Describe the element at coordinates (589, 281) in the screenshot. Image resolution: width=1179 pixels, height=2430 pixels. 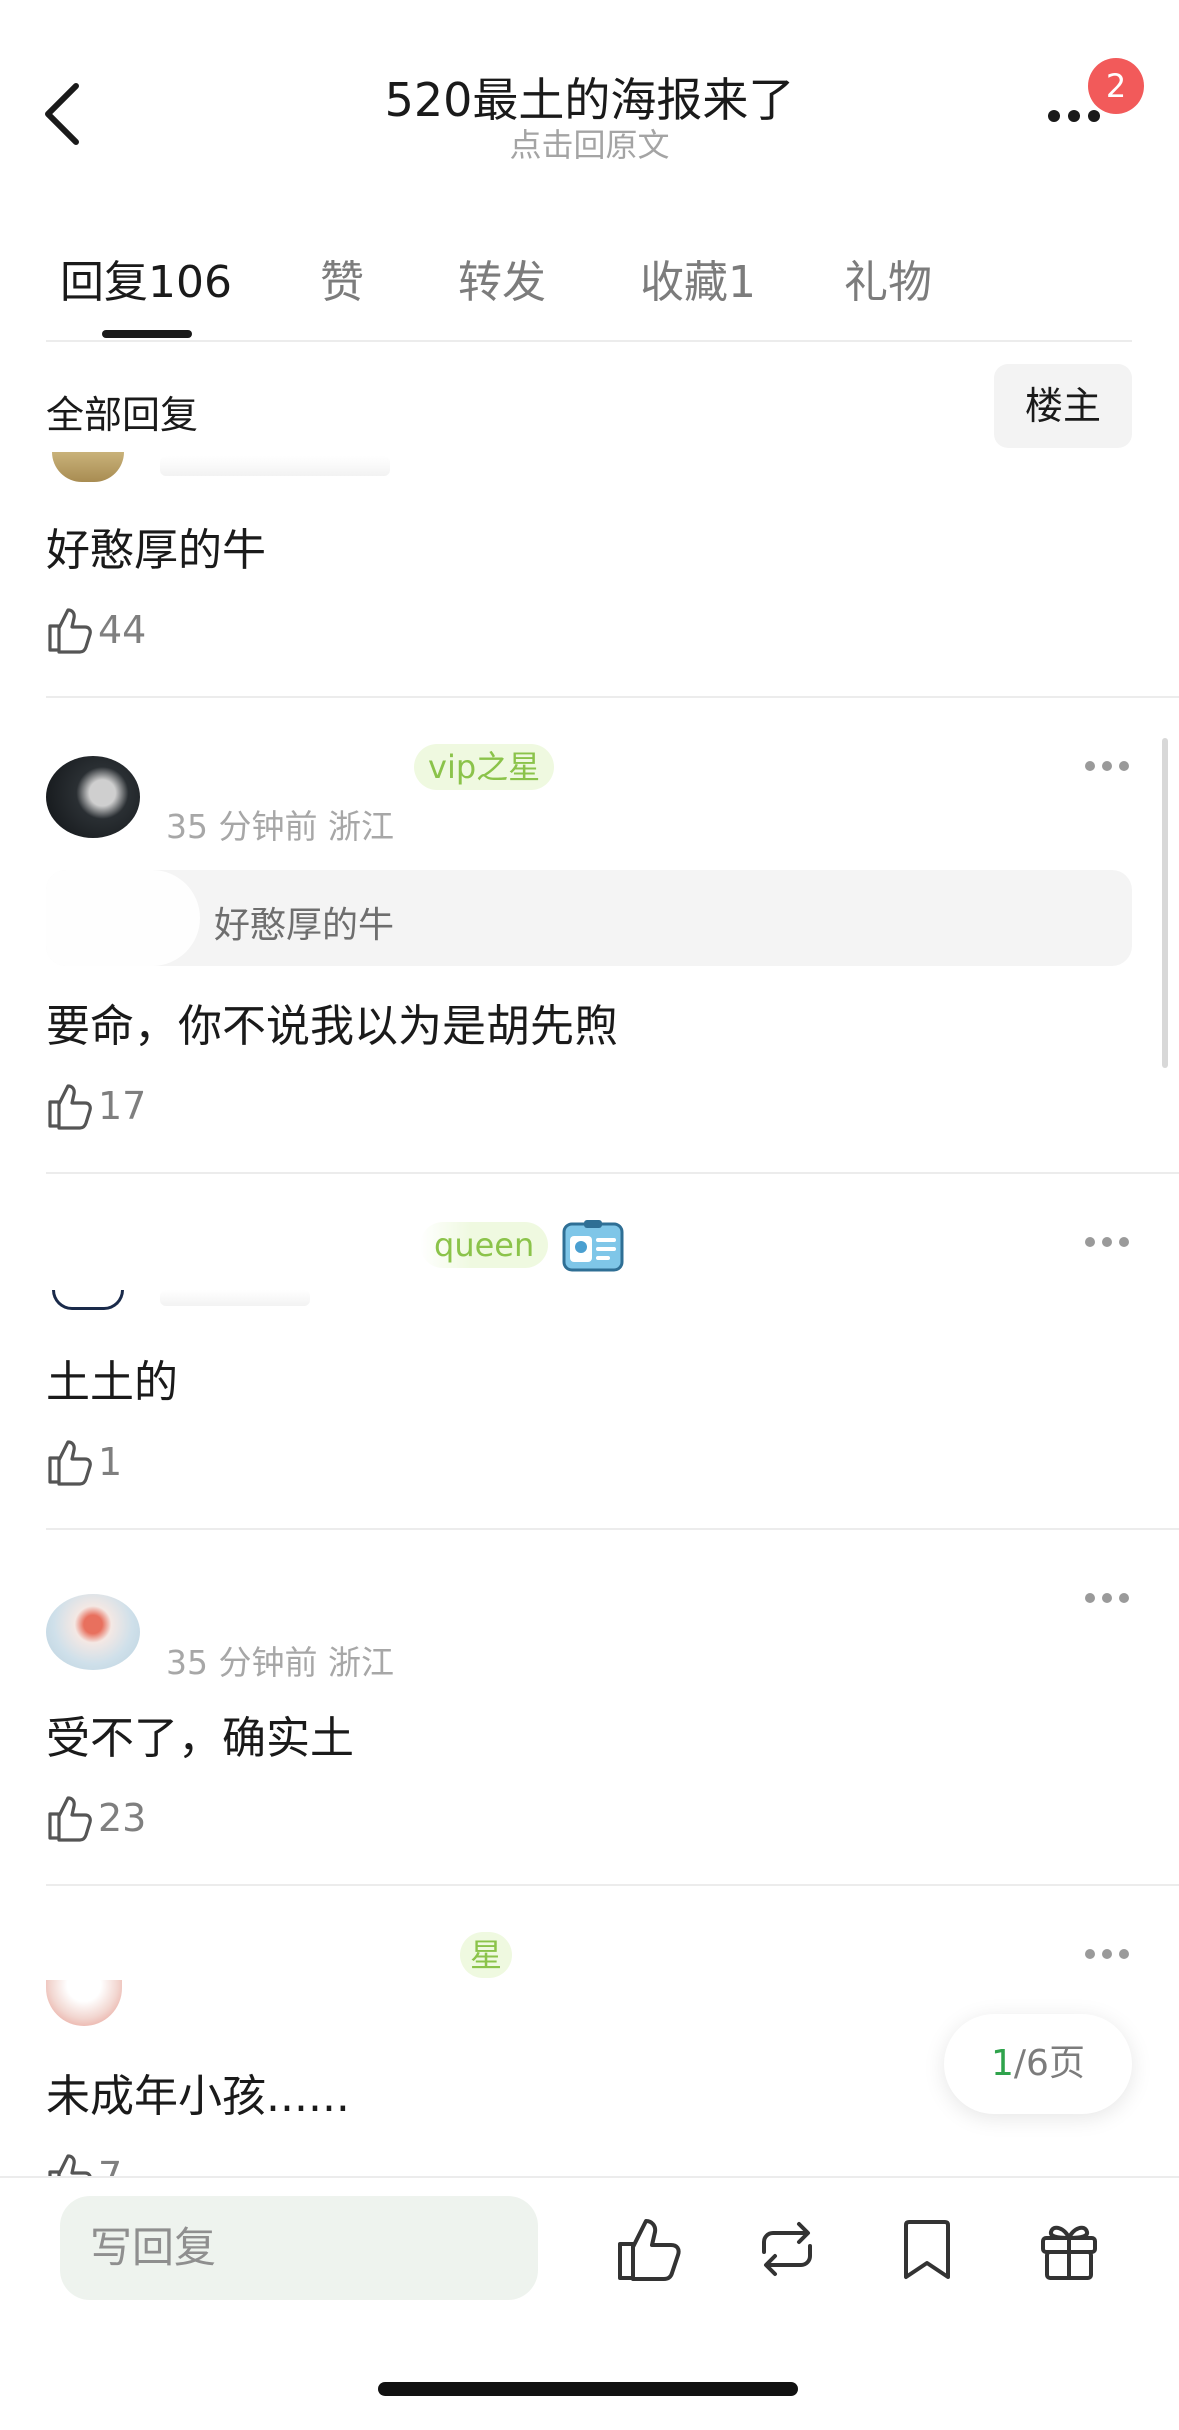
I see `tab-bar: 回复106 赞 转发 收藏1 礼物` at that location.